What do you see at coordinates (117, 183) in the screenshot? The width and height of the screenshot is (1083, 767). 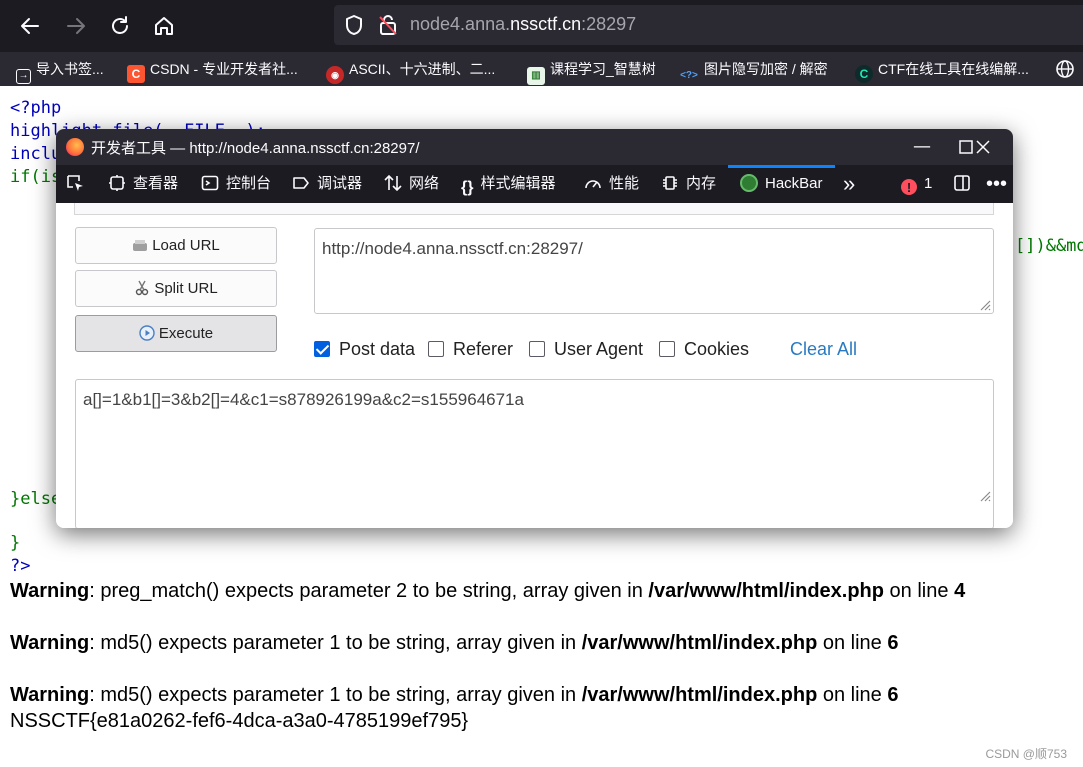 I see `inspector-icon` at bounding box center [117, 183].